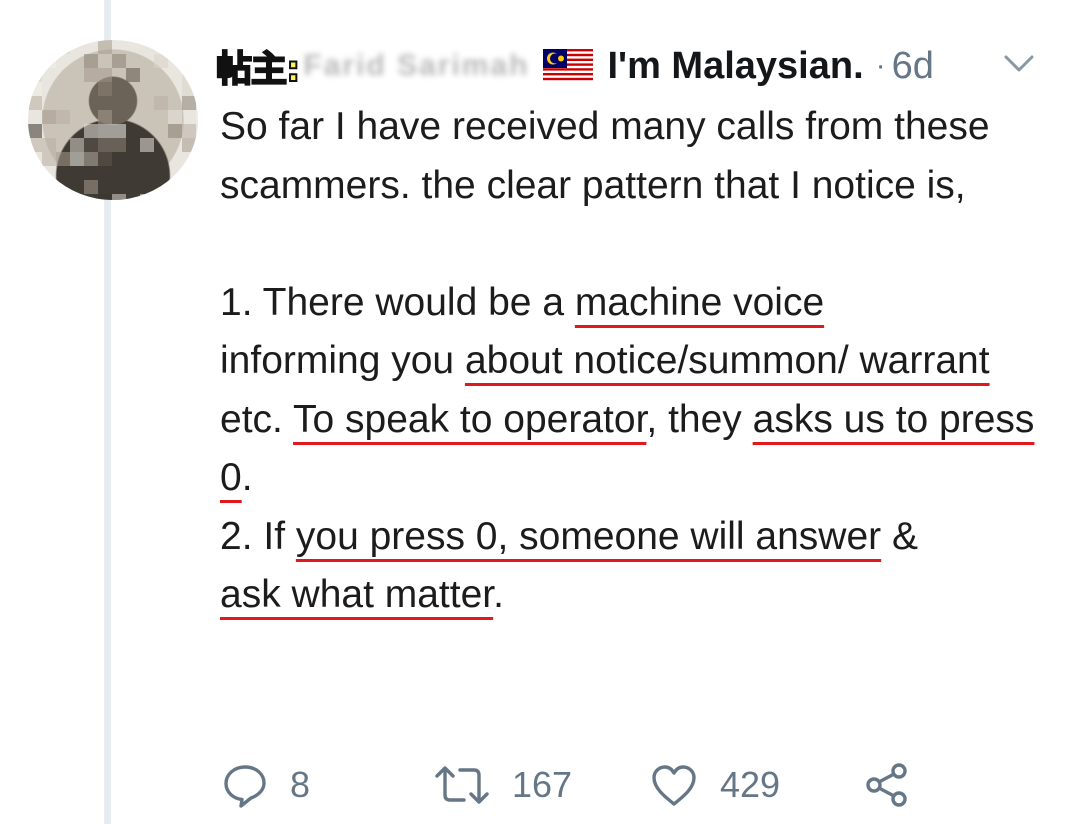 The height and width of the screenshot is (824, 1070). I want to click on point-2-end: ., so click(498, 594).